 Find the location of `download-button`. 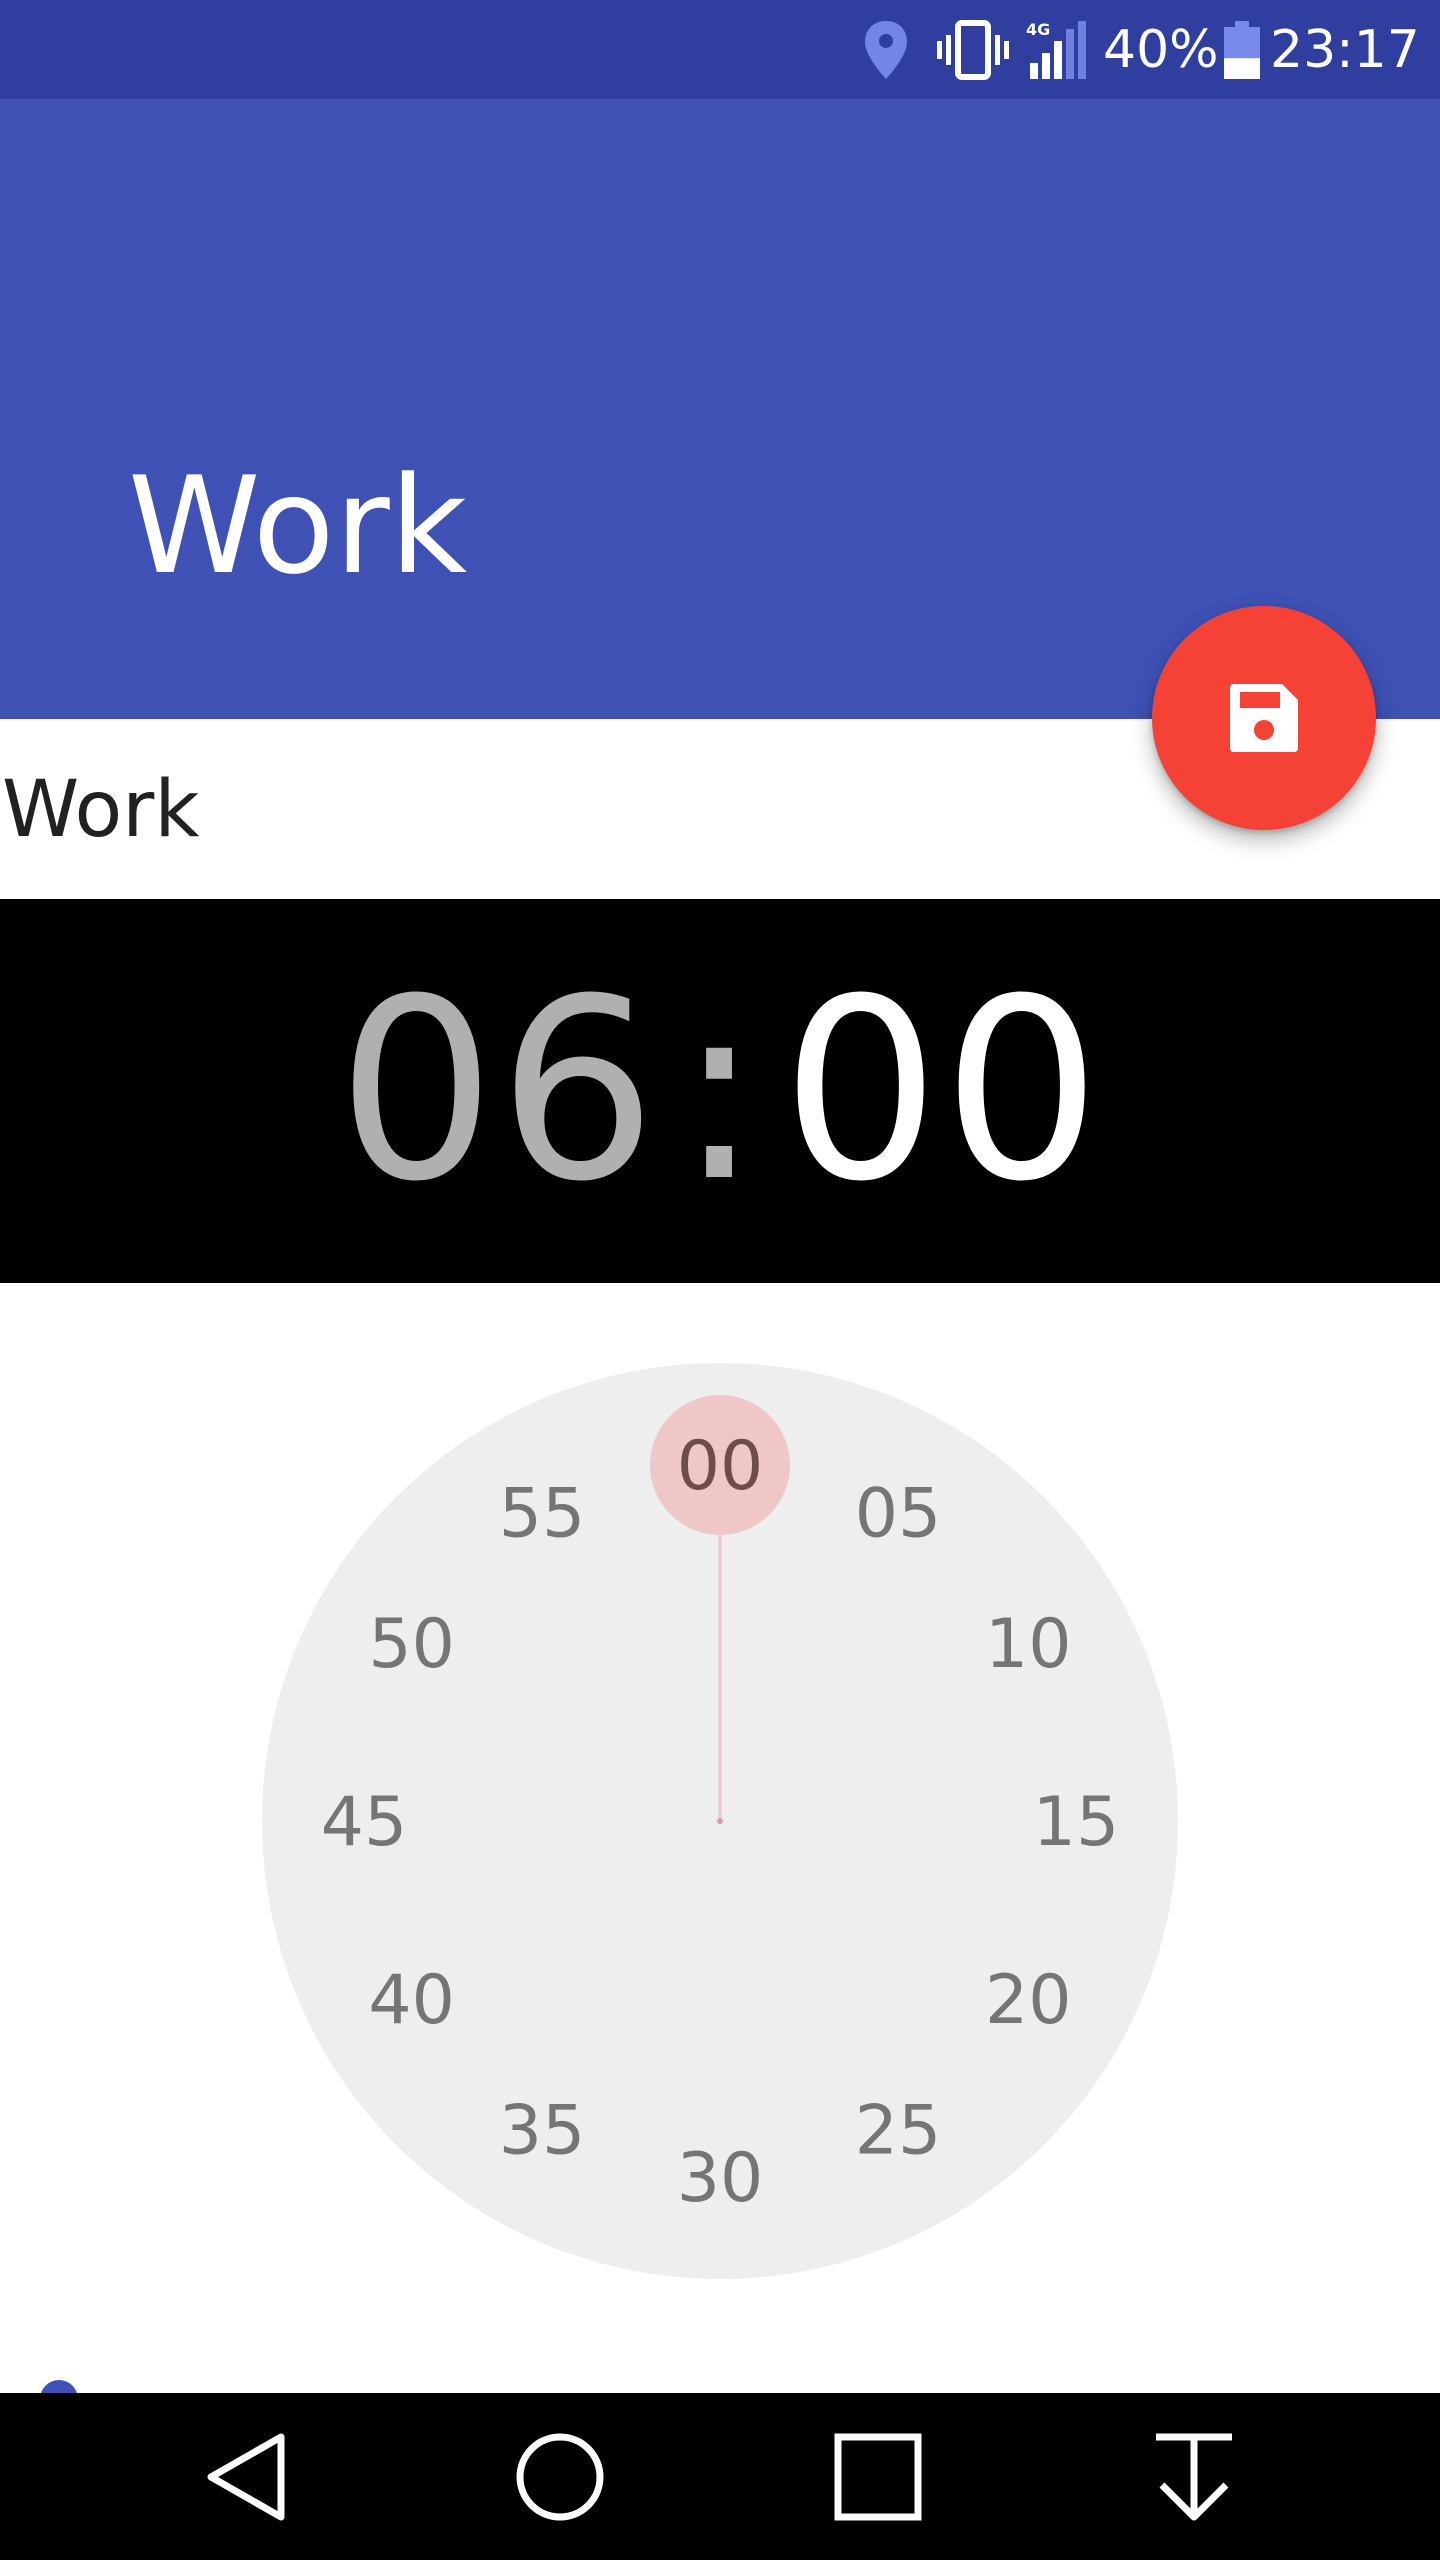

download-button is located at coordinates (1194, 2476).